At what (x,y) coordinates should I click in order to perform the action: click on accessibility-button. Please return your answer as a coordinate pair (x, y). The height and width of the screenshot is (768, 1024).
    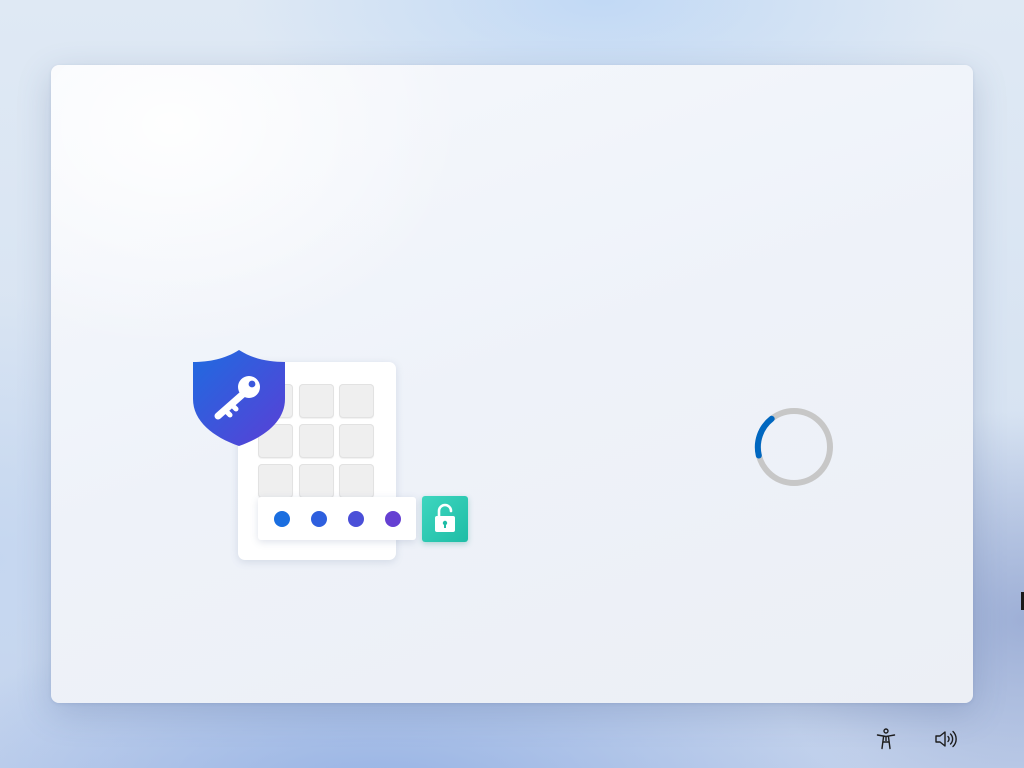
    Looking at the image, I should click on (886, 739).